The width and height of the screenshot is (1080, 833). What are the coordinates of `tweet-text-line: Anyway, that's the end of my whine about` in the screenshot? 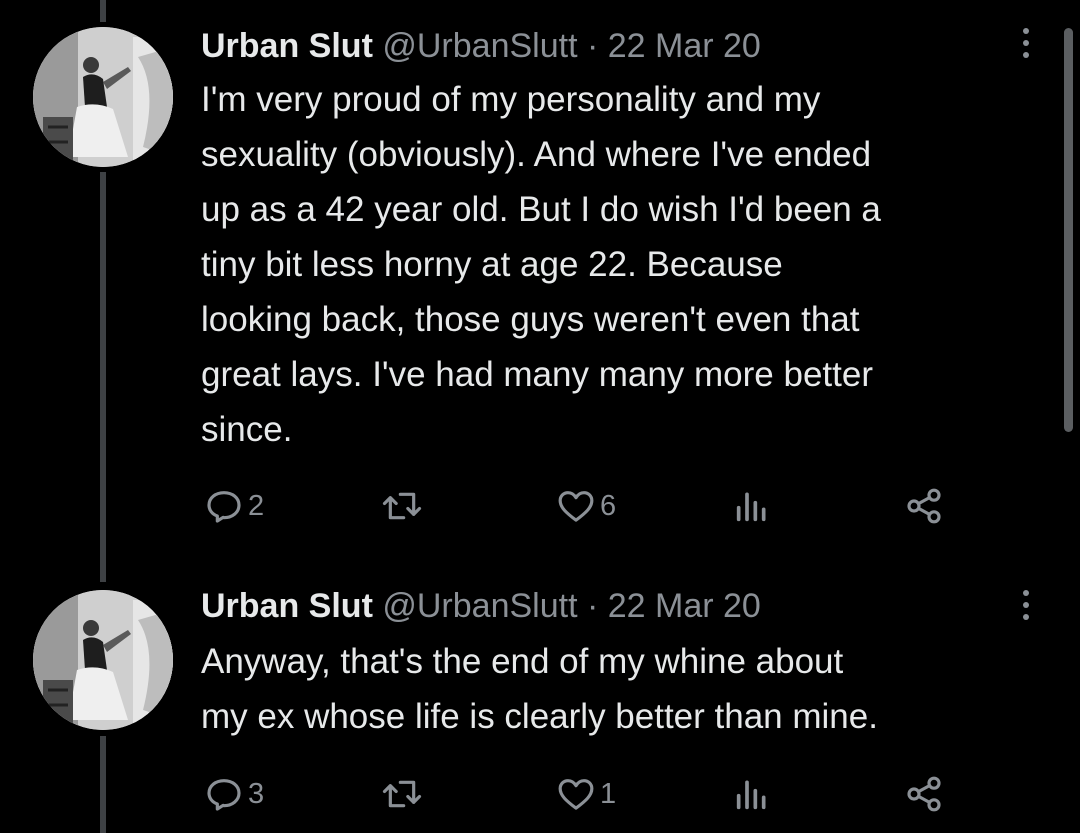 It's located at (522, 661).